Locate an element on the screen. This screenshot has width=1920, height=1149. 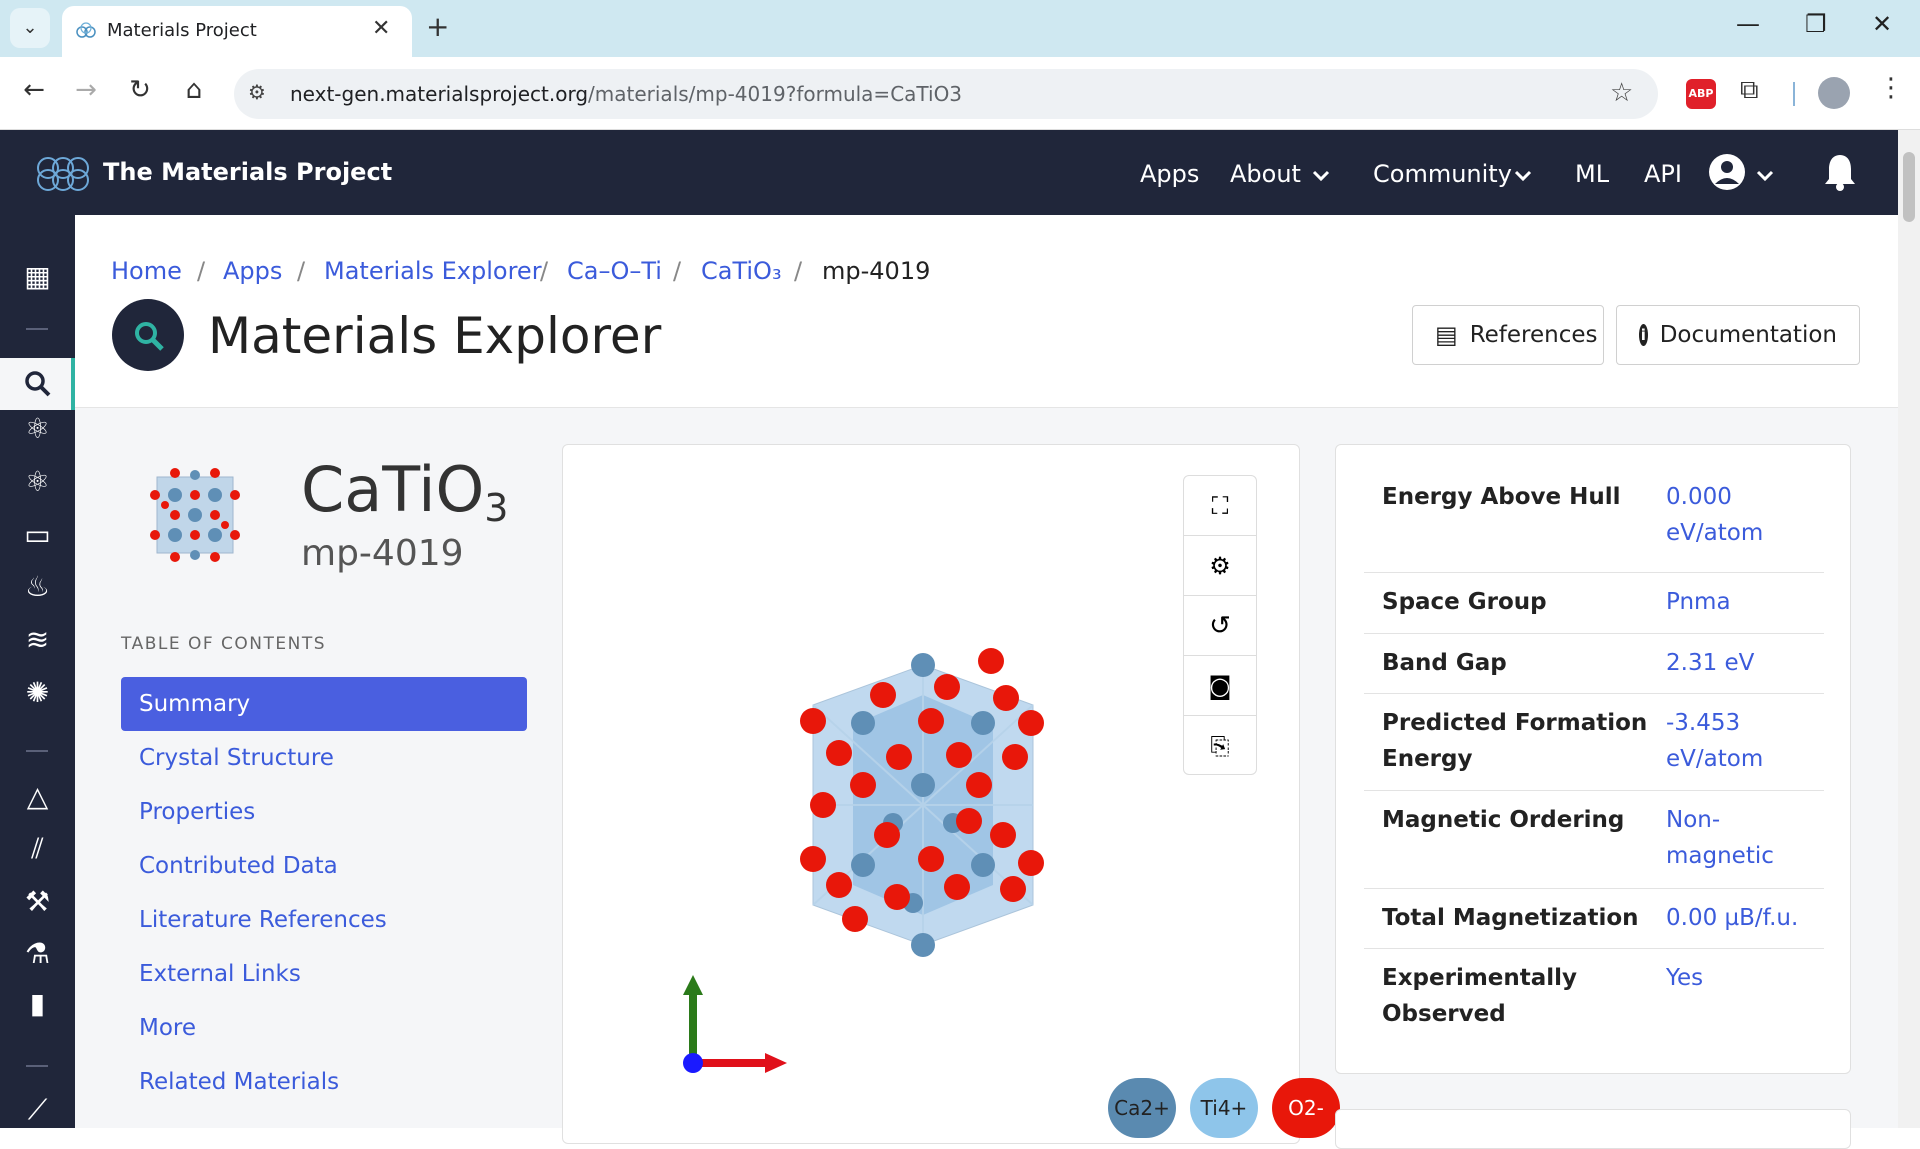
flask-icon: ⚗ is located at coordinates (37, 953).